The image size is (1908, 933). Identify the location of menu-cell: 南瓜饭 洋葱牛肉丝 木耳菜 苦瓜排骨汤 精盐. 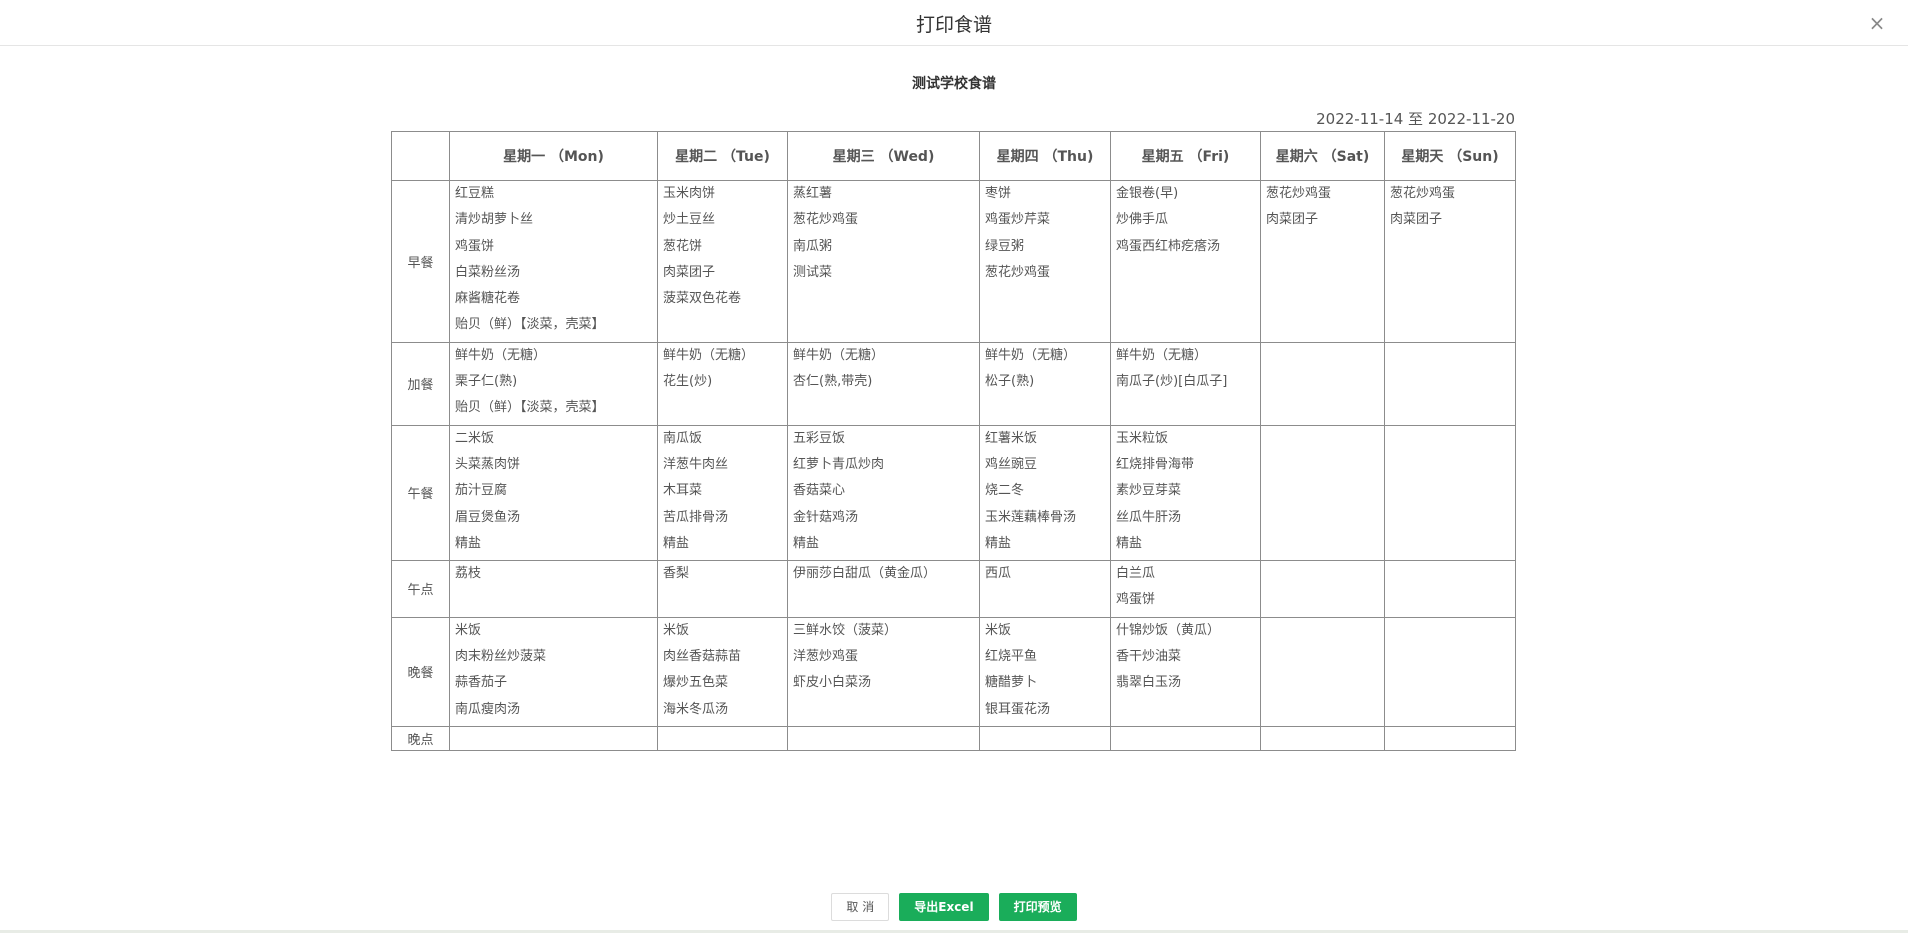
(722, 493).